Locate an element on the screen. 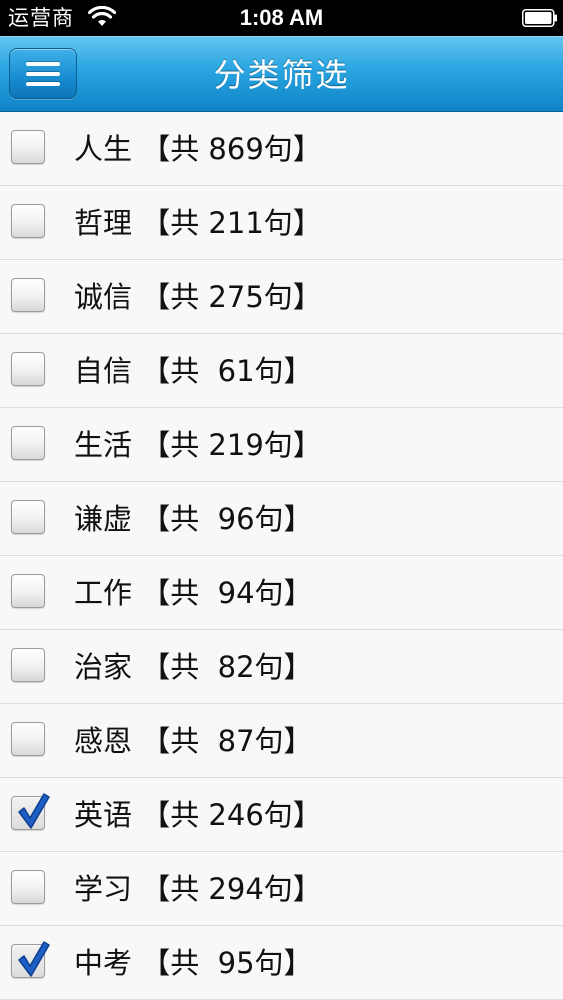 This screenshot has width=563, height=1000. category-label: 自信 【共 61句】 is located at coordinates (193, 371).